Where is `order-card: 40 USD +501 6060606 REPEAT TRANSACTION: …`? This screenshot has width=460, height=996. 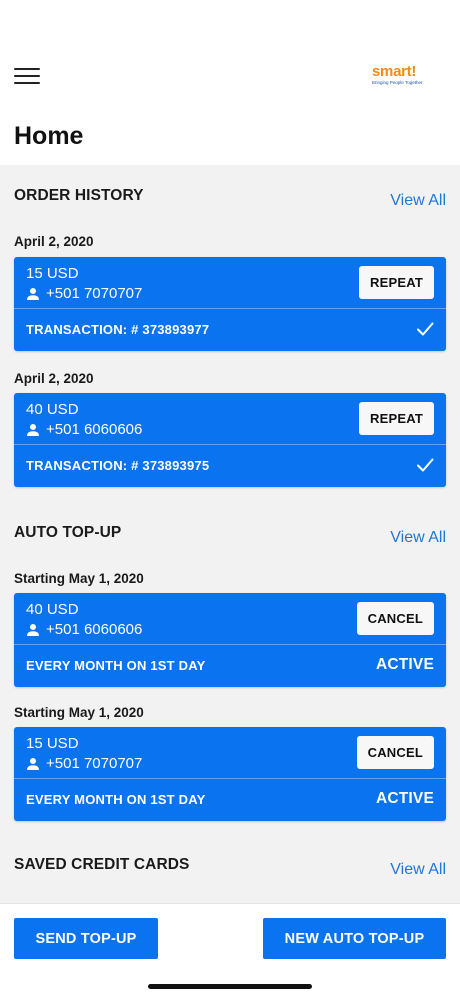 order-card: 40 USD +501 6060606 REPEAT TRANSACTION: … is located at coordinates (230, 440).